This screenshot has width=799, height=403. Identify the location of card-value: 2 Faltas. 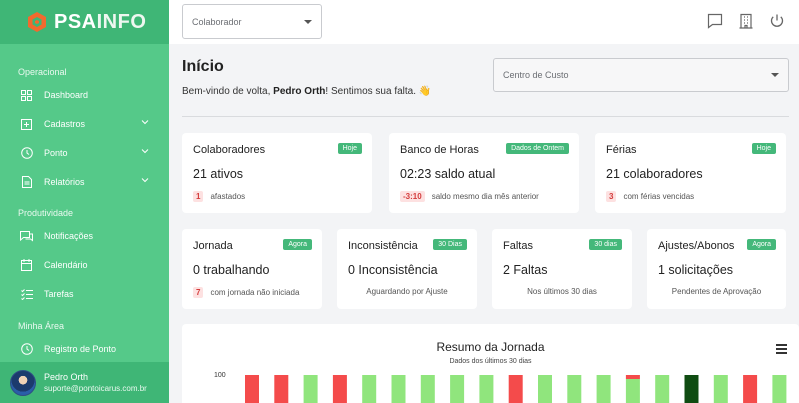
(525, 270).